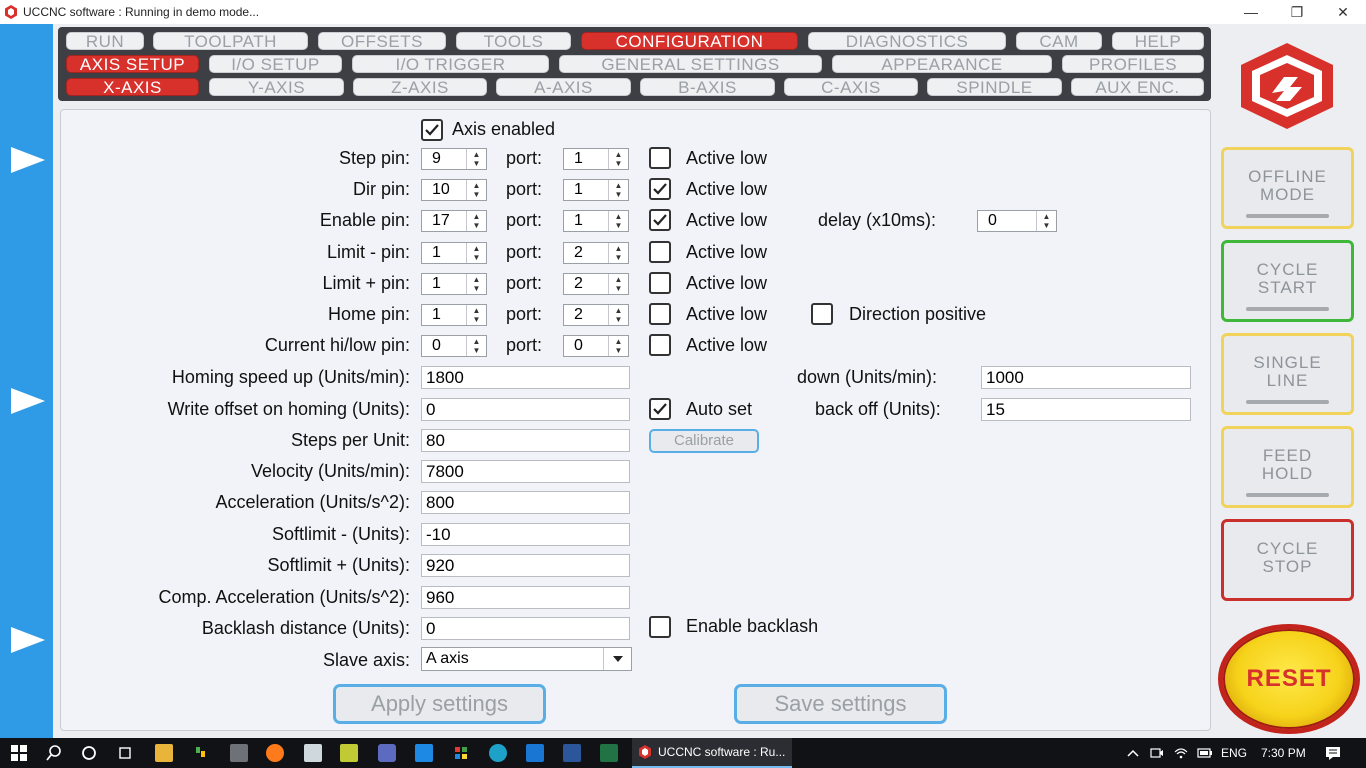 This screenshot has height=768, width=1366. What do you see at coordinates (1287, 467) in the screenshot?
I see `feed-hold-button: FEED HOLD` at bounding box center [1287, 467].